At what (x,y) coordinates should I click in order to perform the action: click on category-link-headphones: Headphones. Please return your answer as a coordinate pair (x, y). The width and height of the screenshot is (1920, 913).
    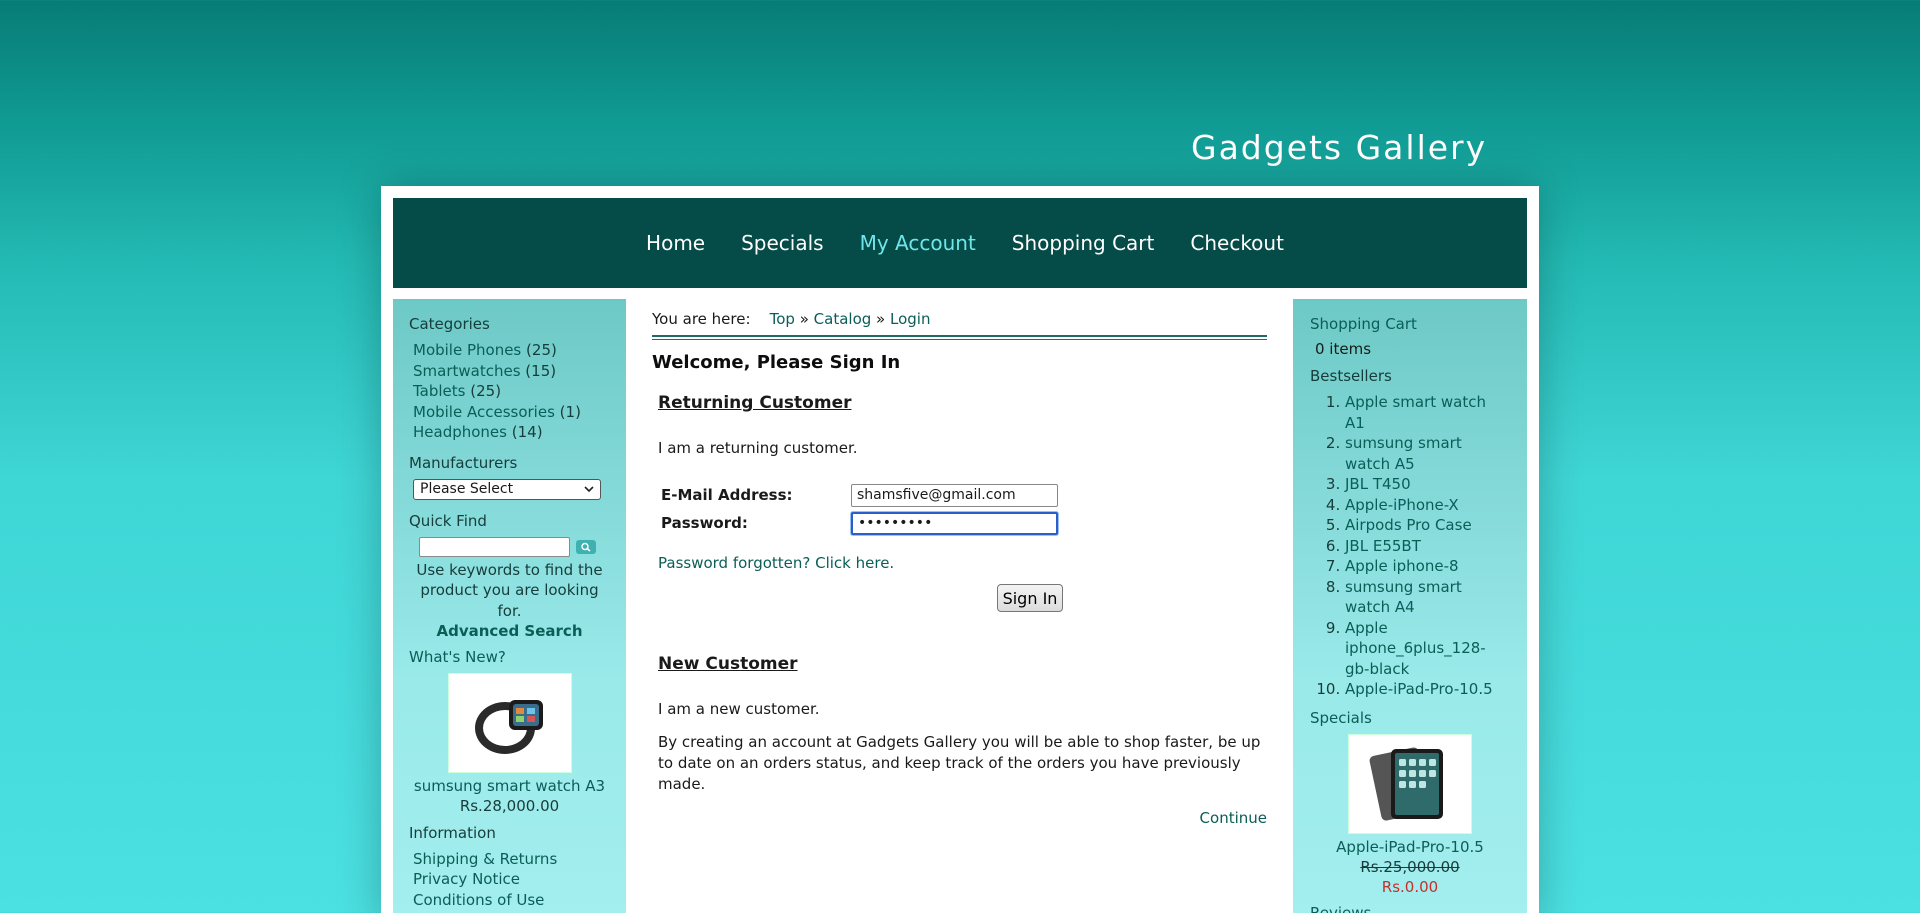
    Looking at the image, I should click on (460, 432).